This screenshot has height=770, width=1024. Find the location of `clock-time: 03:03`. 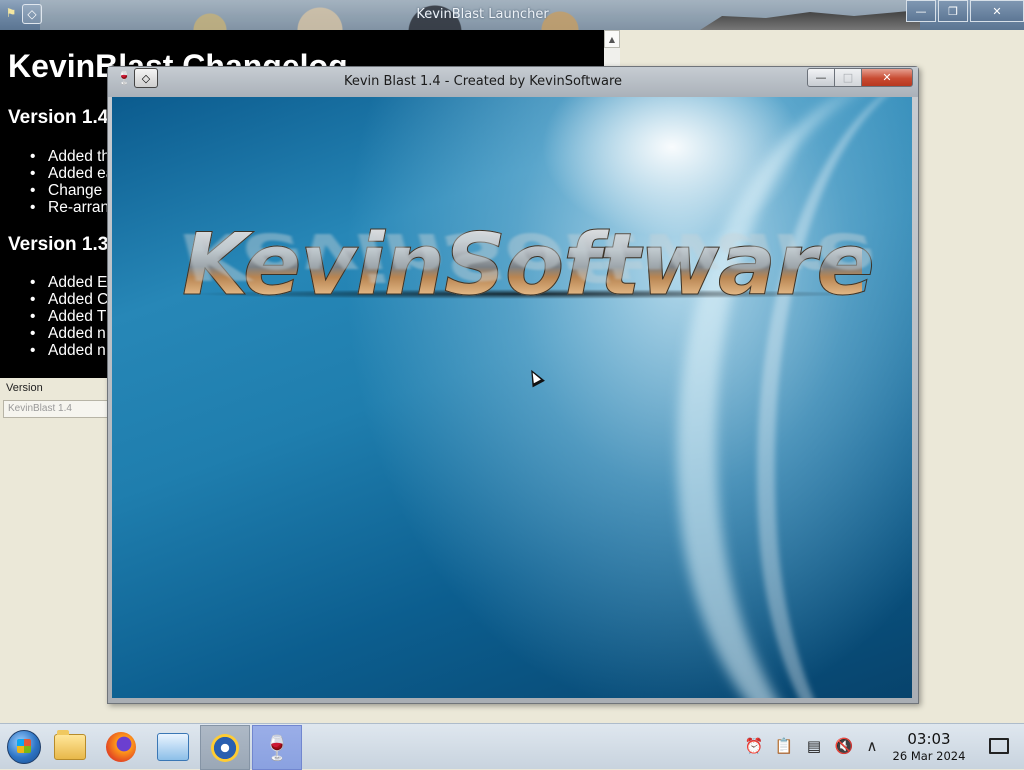

clock-time: 03:03 is located at coordinates (929, 739).